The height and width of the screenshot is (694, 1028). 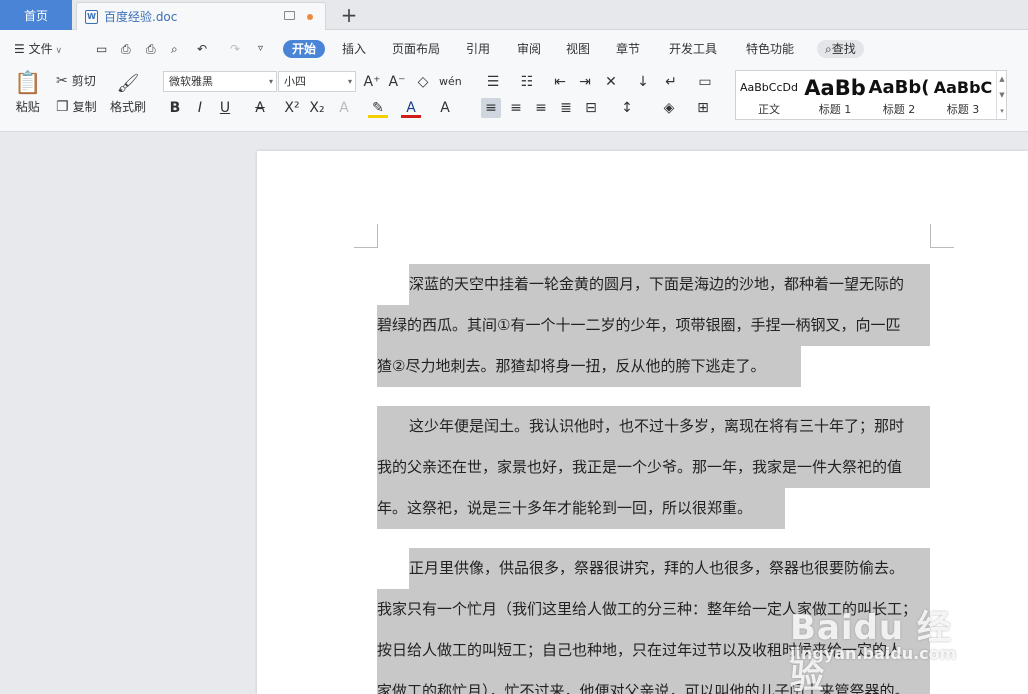 I want to click on style-heading-1-sample: AaBb, so click(x=835, y=88).